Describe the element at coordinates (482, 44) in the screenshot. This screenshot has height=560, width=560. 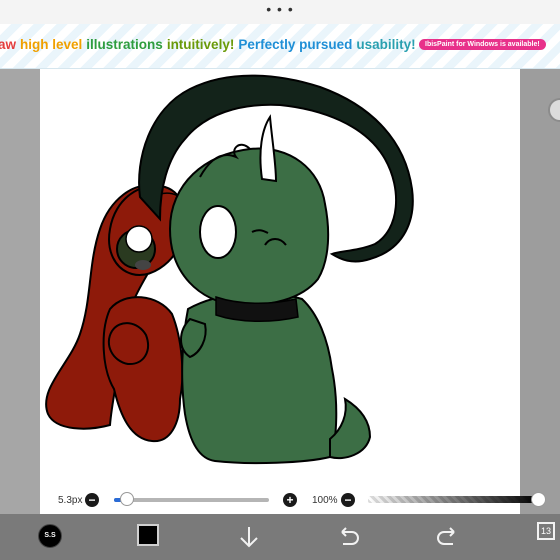
I see `banner-badge: IbisPaint for Windows is available!` at that location.